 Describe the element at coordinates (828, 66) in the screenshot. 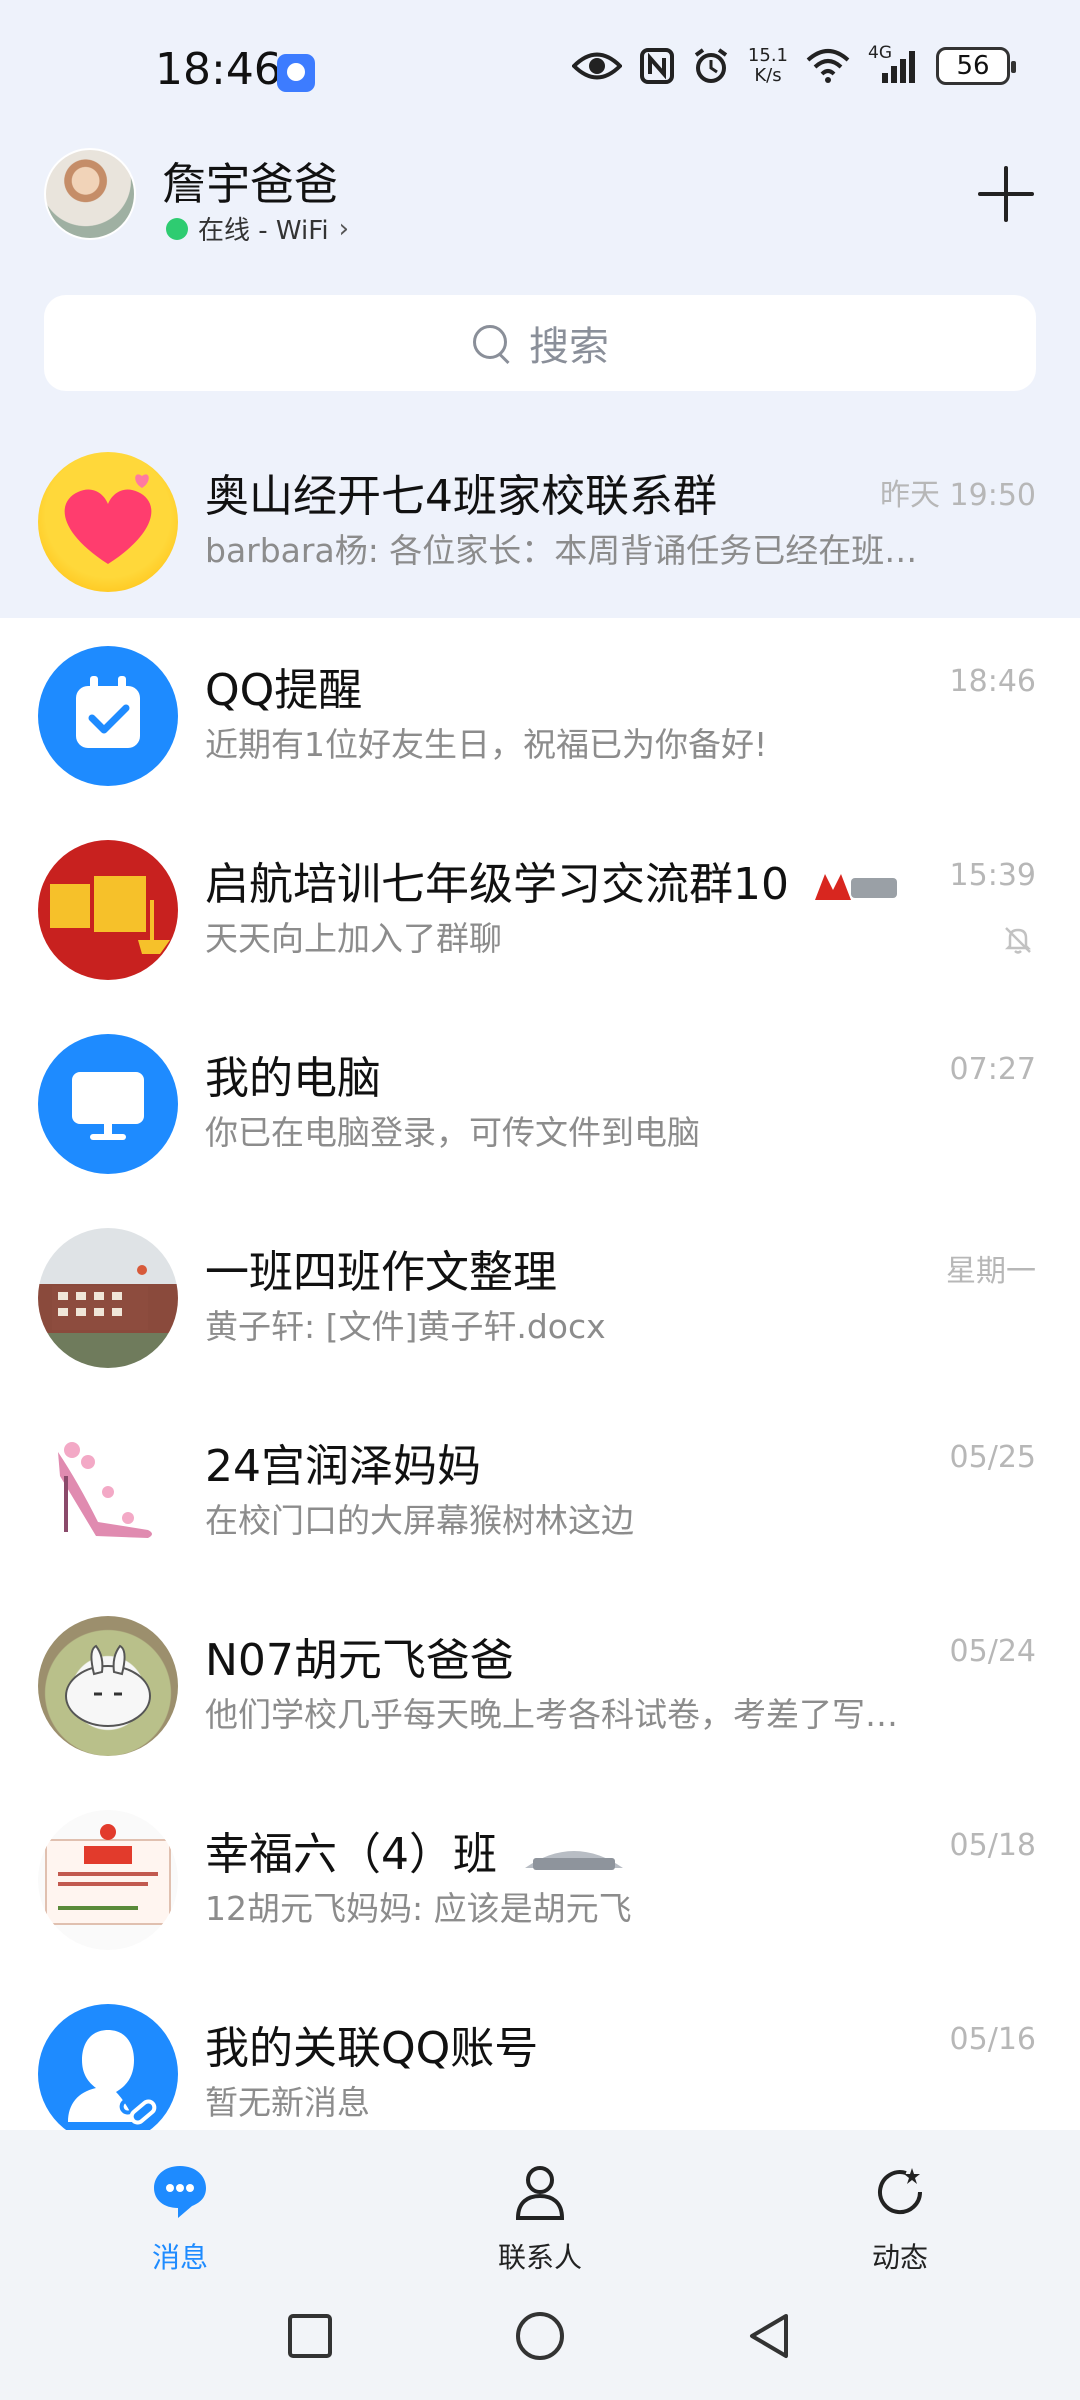

I see `wifi-icon` at that location.